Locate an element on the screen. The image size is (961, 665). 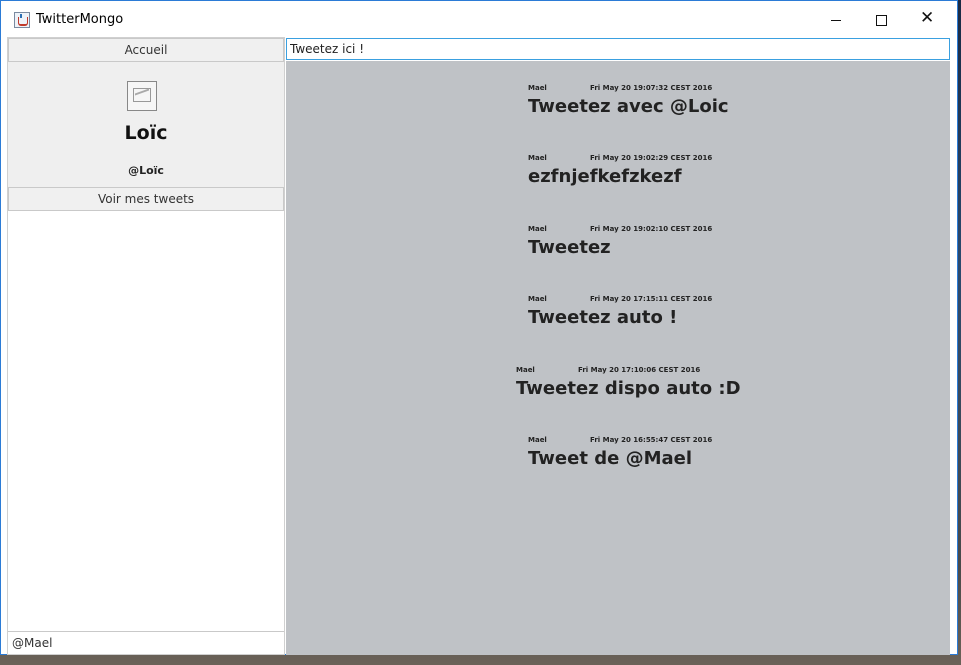
home-button: Accueil is located at coordinates (146, 50).